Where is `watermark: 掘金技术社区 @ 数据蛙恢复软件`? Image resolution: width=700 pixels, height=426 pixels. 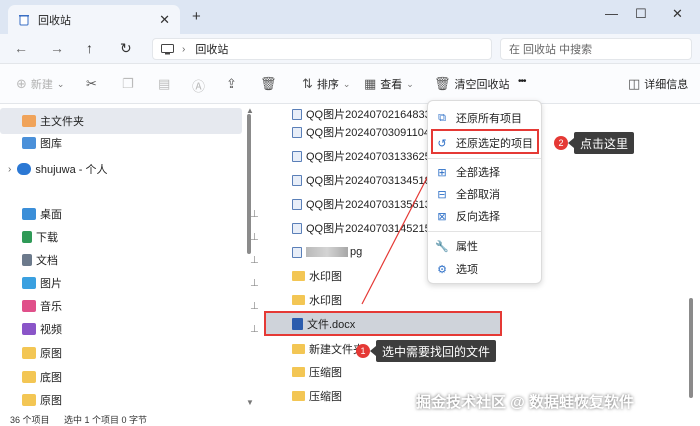 watermark: 掘金技术社区 @ 数据蛙恢复软件 is located at coordinates (525, 402).